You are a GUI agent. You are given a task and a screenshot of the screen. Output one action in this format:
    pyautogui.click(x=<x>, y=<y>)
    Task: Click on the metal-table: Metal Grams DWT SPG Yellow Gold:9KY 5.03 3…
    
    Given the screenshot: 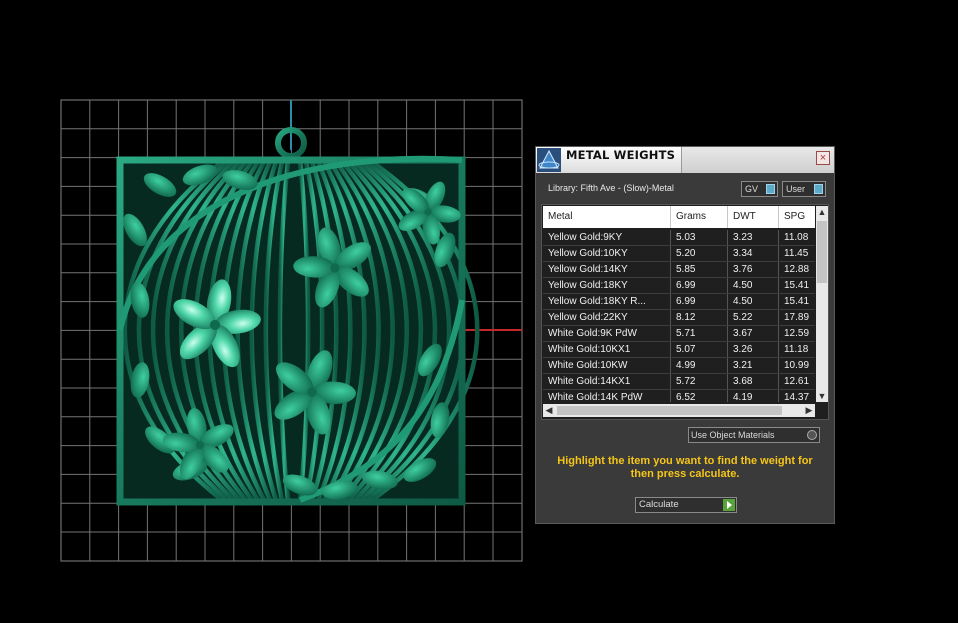 What is the action you would take?
    pyautogui.click(x=685, y=312)
    